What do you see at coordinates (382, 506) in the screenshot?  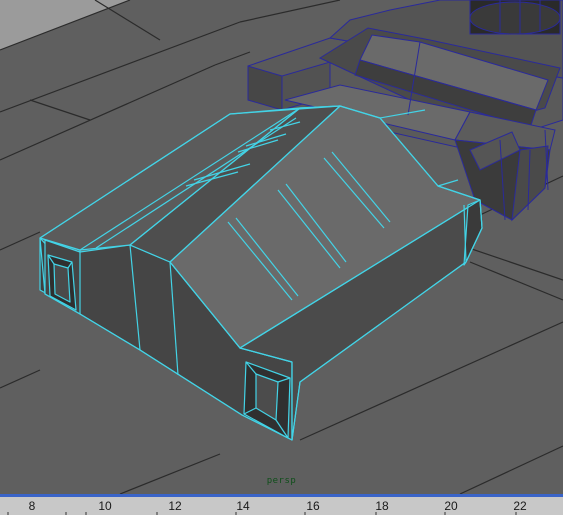 I see `frame-label: 18` at bounding box center [382, 506].